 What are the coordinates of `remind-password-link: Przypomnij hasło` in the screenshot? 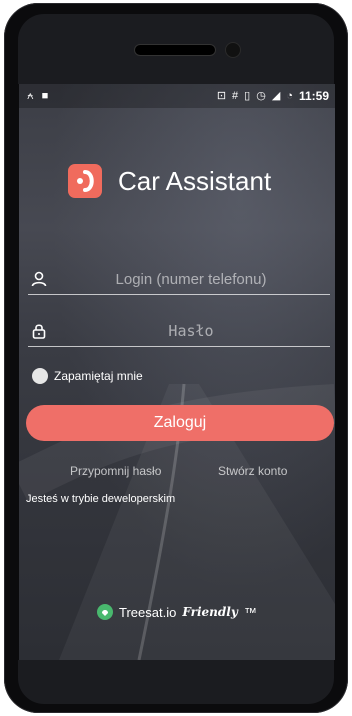 It's located at (115, 471).